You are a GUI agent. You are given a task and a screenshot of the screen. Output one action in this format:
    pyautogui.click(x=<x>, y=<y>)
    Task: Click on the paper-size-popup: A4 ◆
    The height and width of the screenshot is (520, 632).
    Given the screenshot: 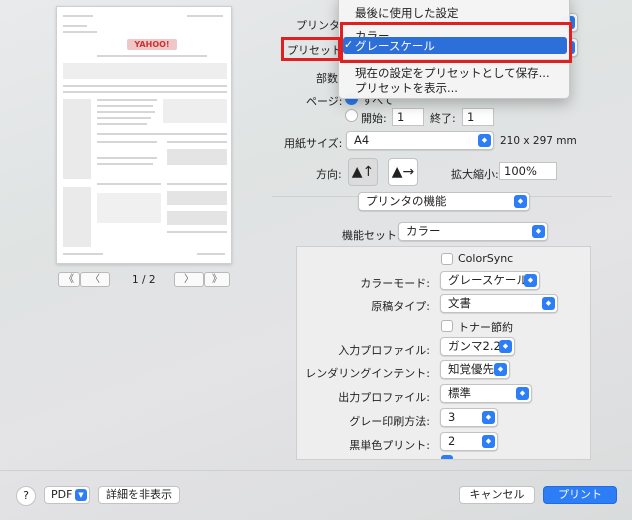 What is the action you would take?
    pyautogui.click(x=420, y=140)
    